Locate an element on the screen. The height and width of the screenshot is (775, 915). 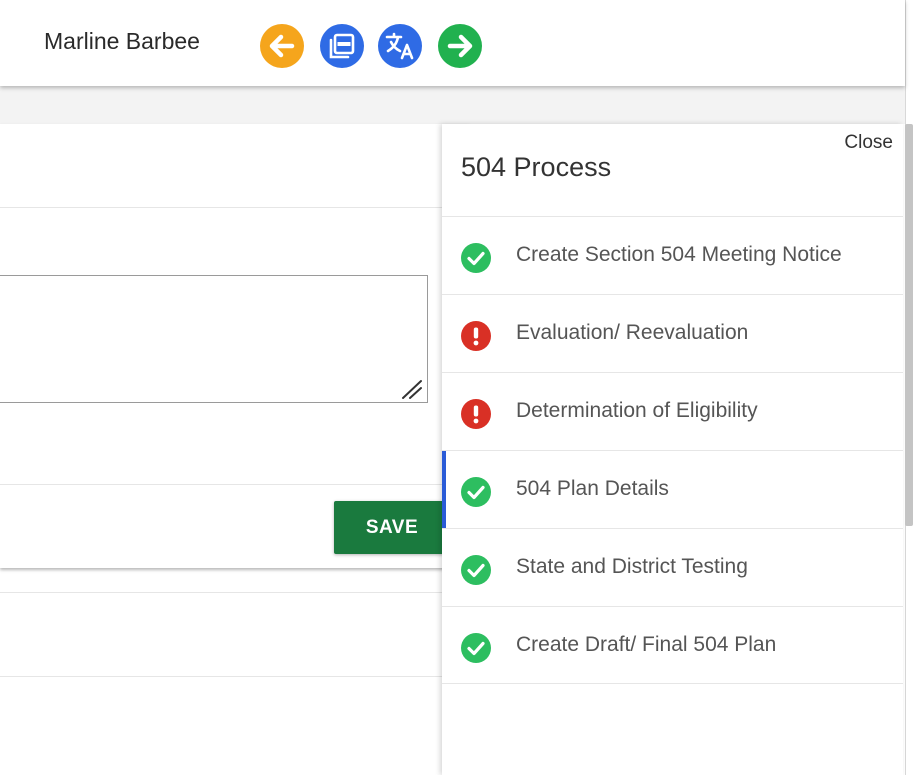
arrow-left-icon is located at coordinates (282, 46).